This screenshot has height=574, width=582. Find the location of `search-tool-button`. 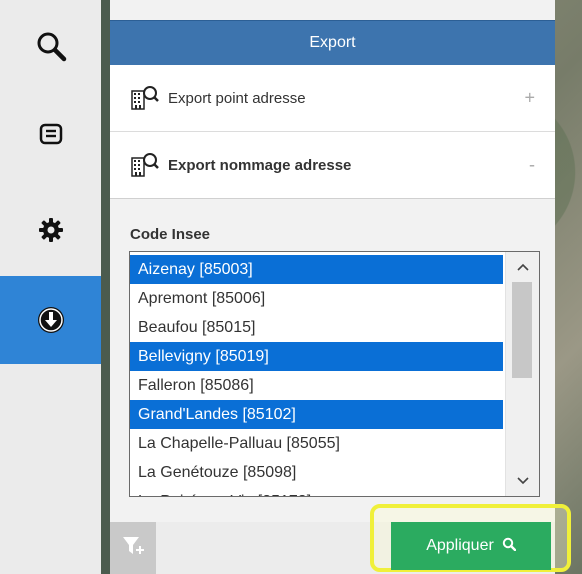

search-tool-button is located at coordinates (50, 46).